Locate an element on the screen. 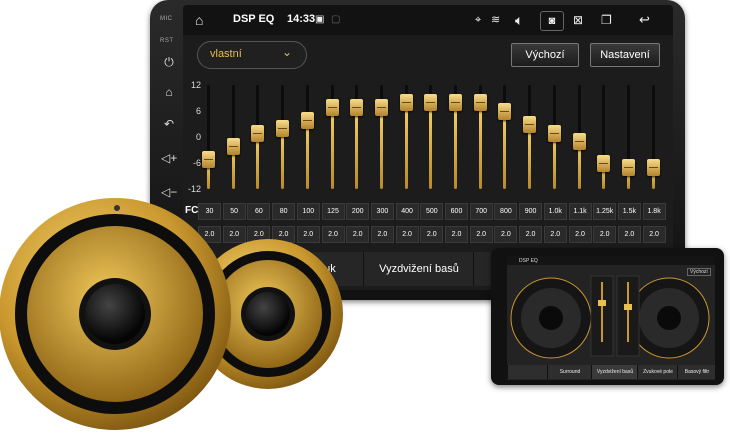 The image size is (730, 433). clock: 14:33 is located at coordinates (301, 19).